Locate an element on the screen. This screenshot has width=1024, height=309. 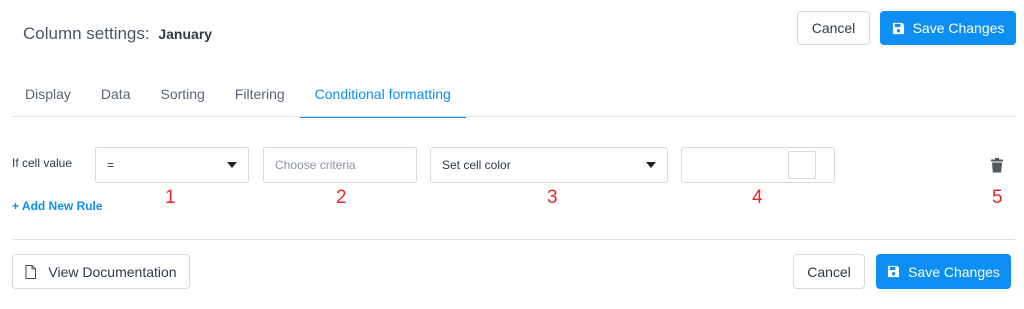
rule-label: If cell value is located at coordinates (42, 163).